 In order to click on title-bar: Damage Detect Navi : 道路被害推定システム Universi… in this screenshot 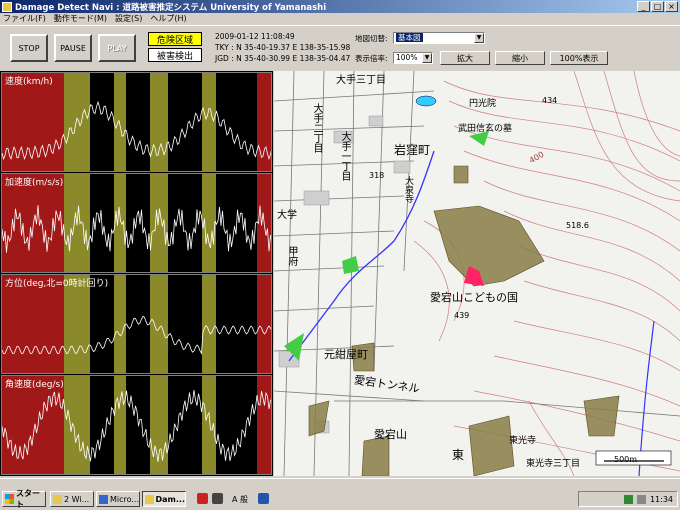, I will do `click(340, 6)`.